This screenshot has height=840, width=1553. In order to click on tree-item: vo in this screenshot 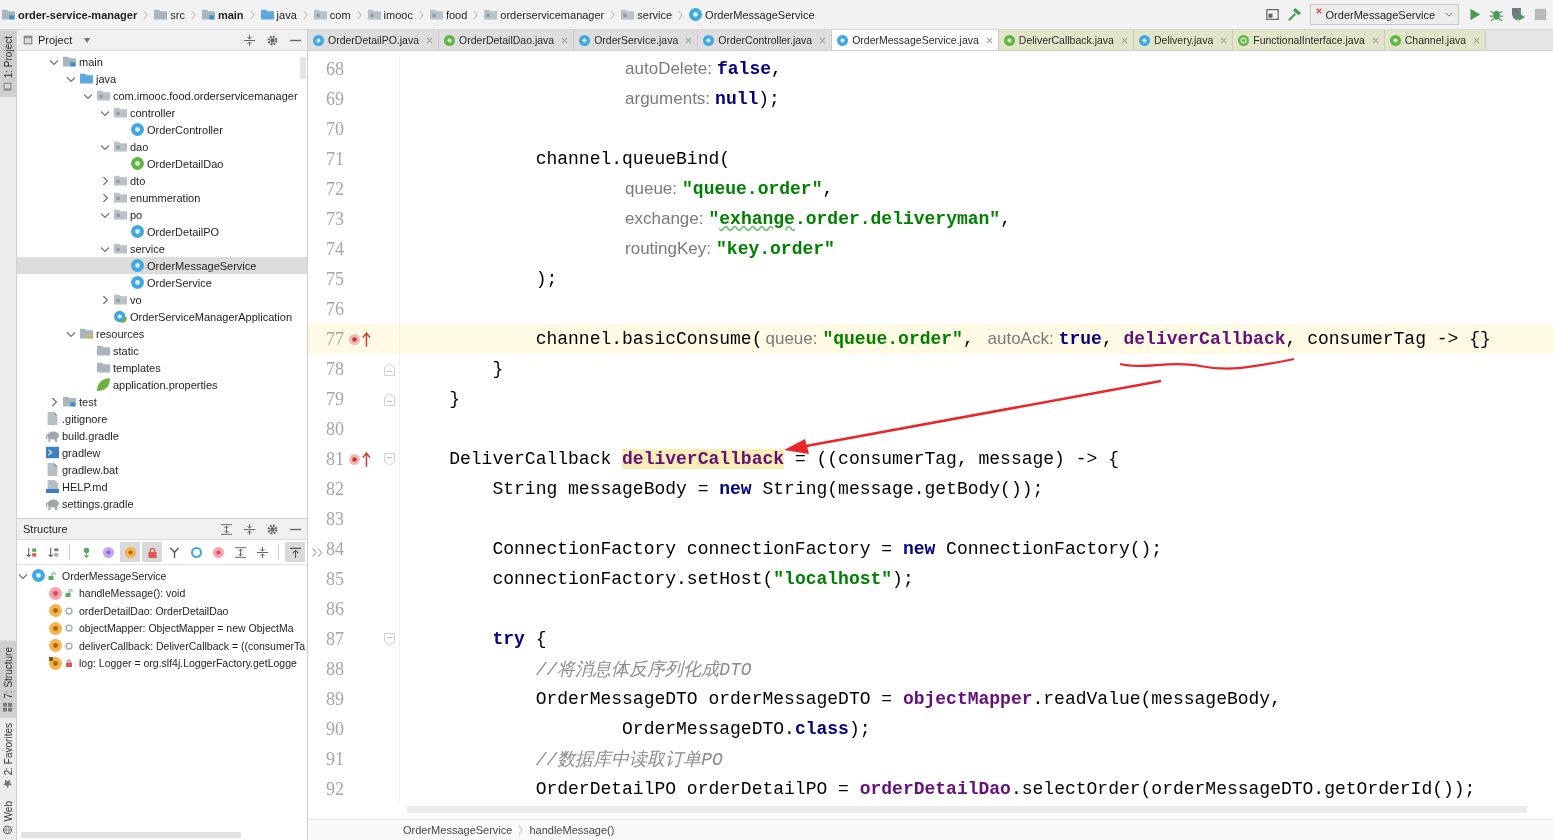, I will do `click(162, 299)`.